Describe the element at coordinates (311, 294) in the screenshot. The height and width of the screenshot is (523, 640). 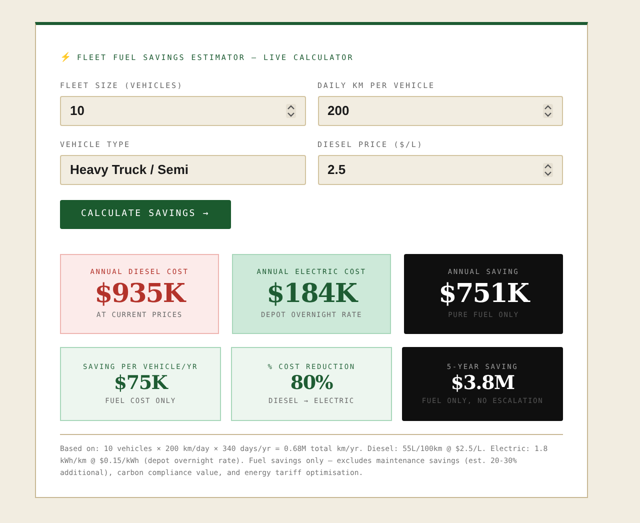
I see `result-value: $184K` at that location.